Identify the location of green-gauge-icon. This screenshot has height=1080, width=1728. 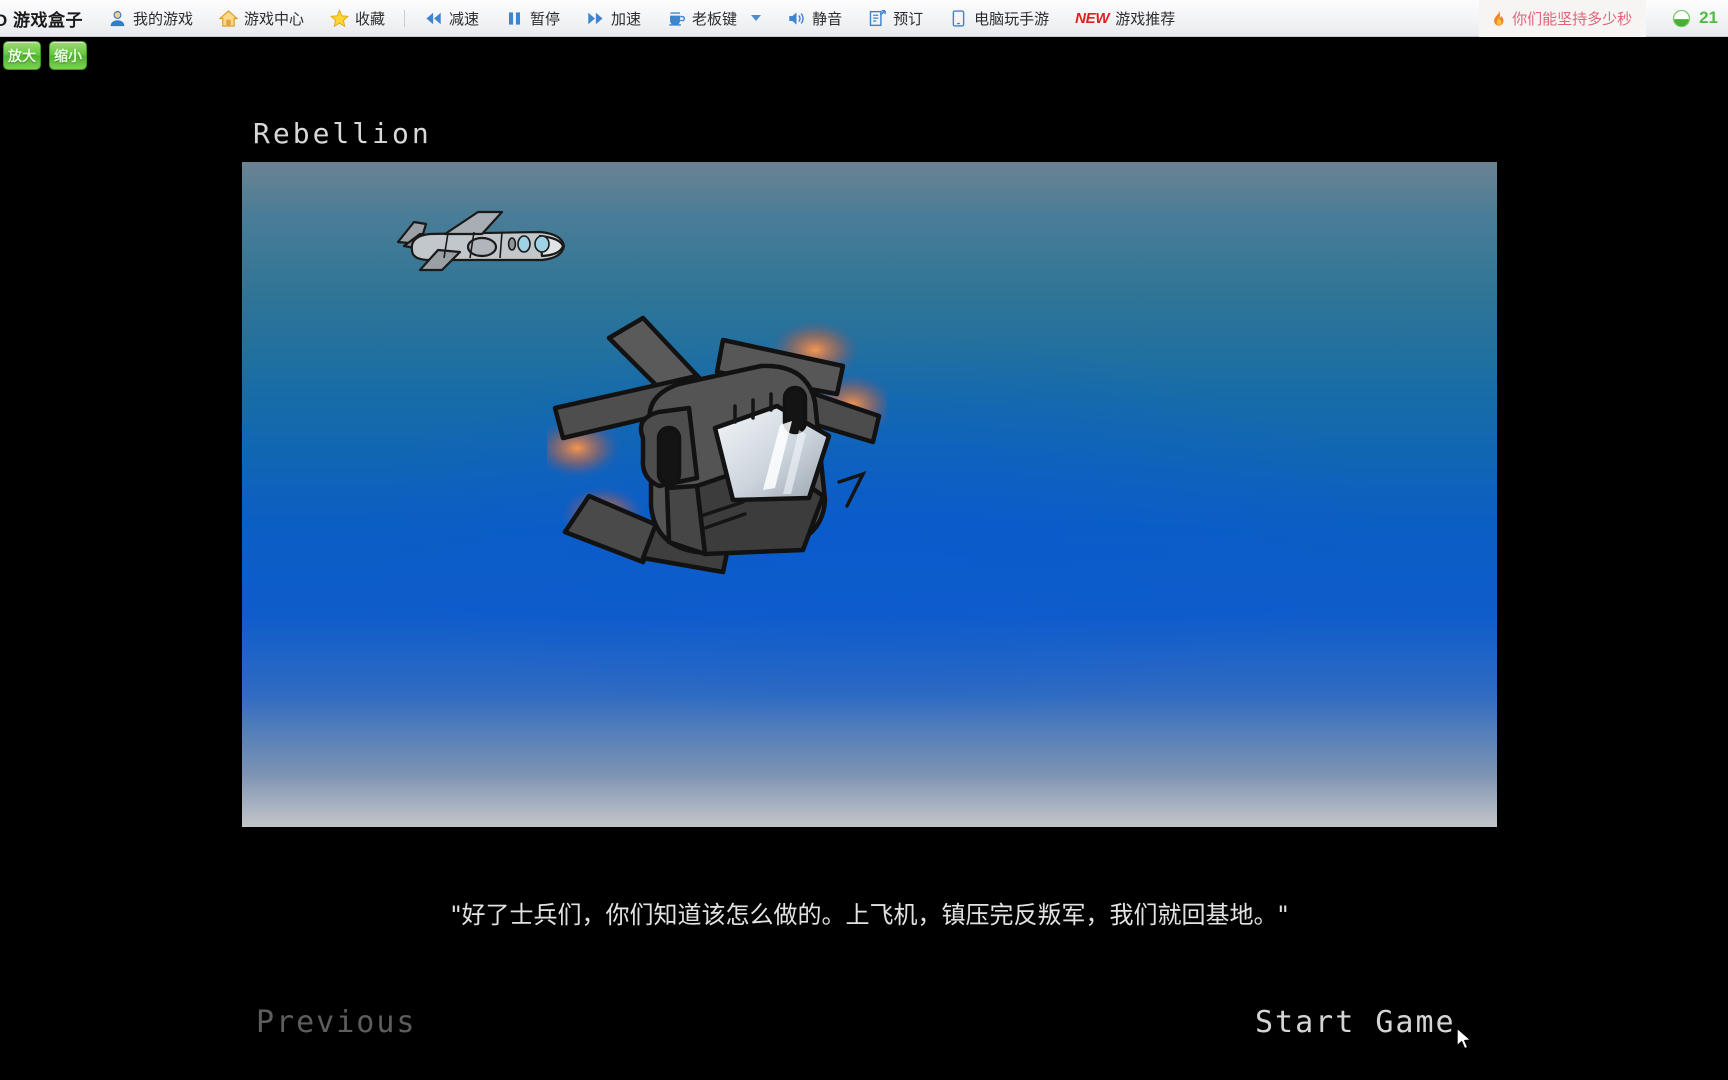
(1681, 18).